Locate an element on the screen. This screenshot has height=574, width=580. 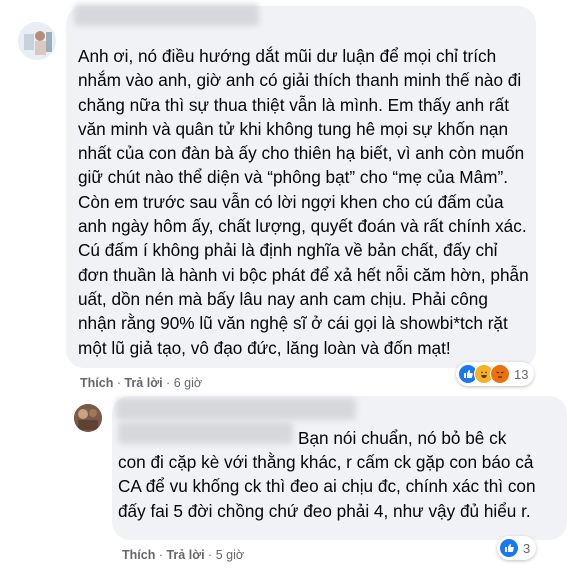
comment-actions: Thích · Trả lời · 6 giờ is located at coordinates (141, 383).